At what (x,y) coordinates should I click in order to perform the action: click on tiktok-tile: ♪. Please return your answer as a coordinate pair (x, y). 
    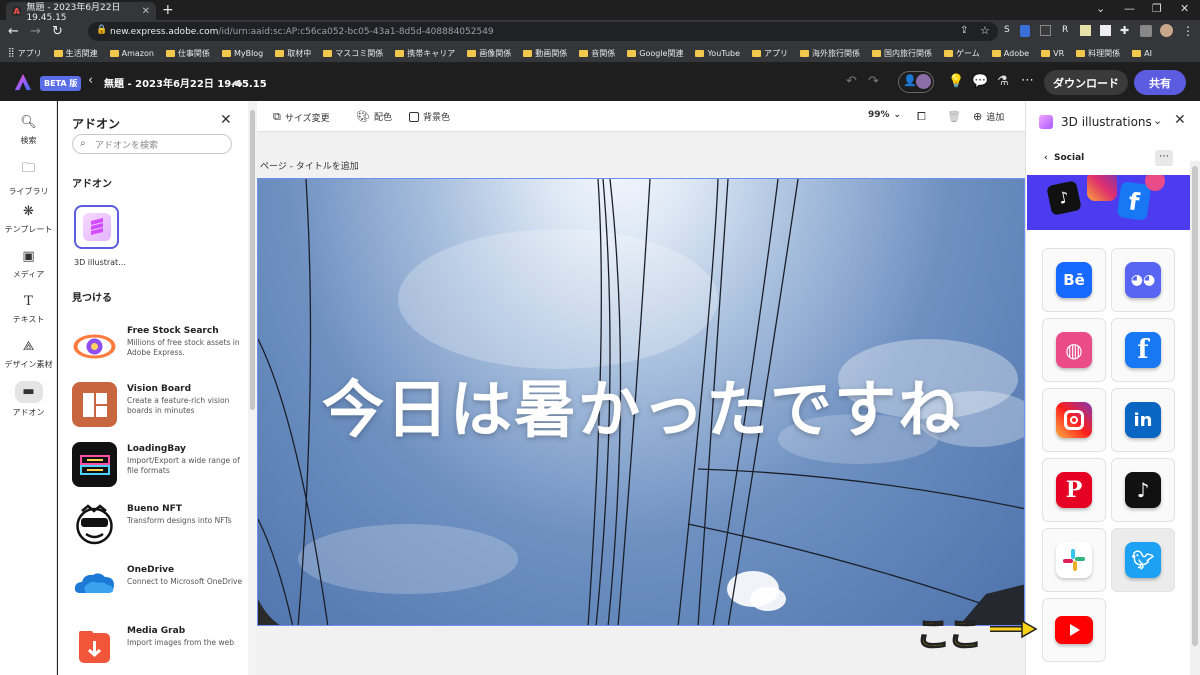
    Looking at the image, I should click on (1143, 490).